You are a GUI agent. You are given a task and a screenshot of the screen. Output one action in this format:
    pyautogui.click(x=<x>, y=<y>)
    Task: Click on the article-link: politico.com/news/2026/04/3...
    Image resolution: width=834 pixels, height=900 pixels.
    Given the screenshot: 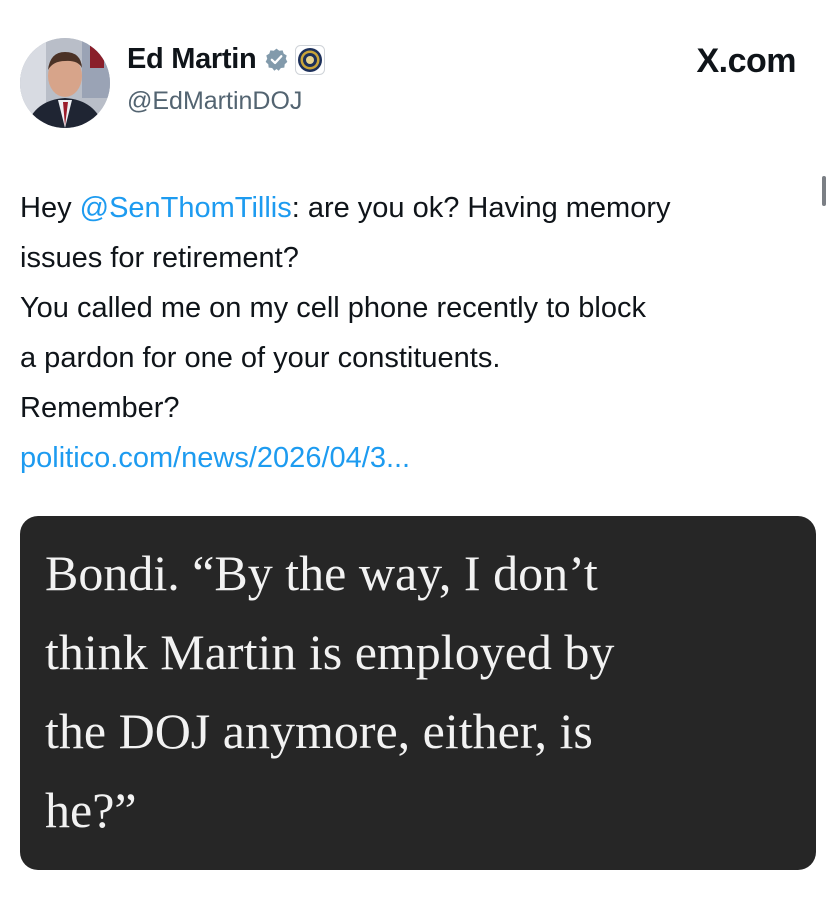 What is the action you would take?
    pyautogui.click(x=420, y=458)
    